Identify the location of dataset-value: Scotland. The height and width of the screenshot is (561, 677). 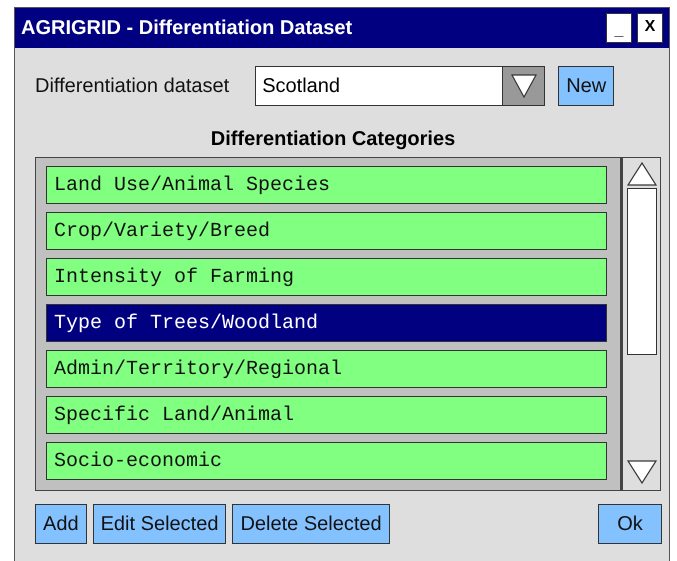
(301, 86).